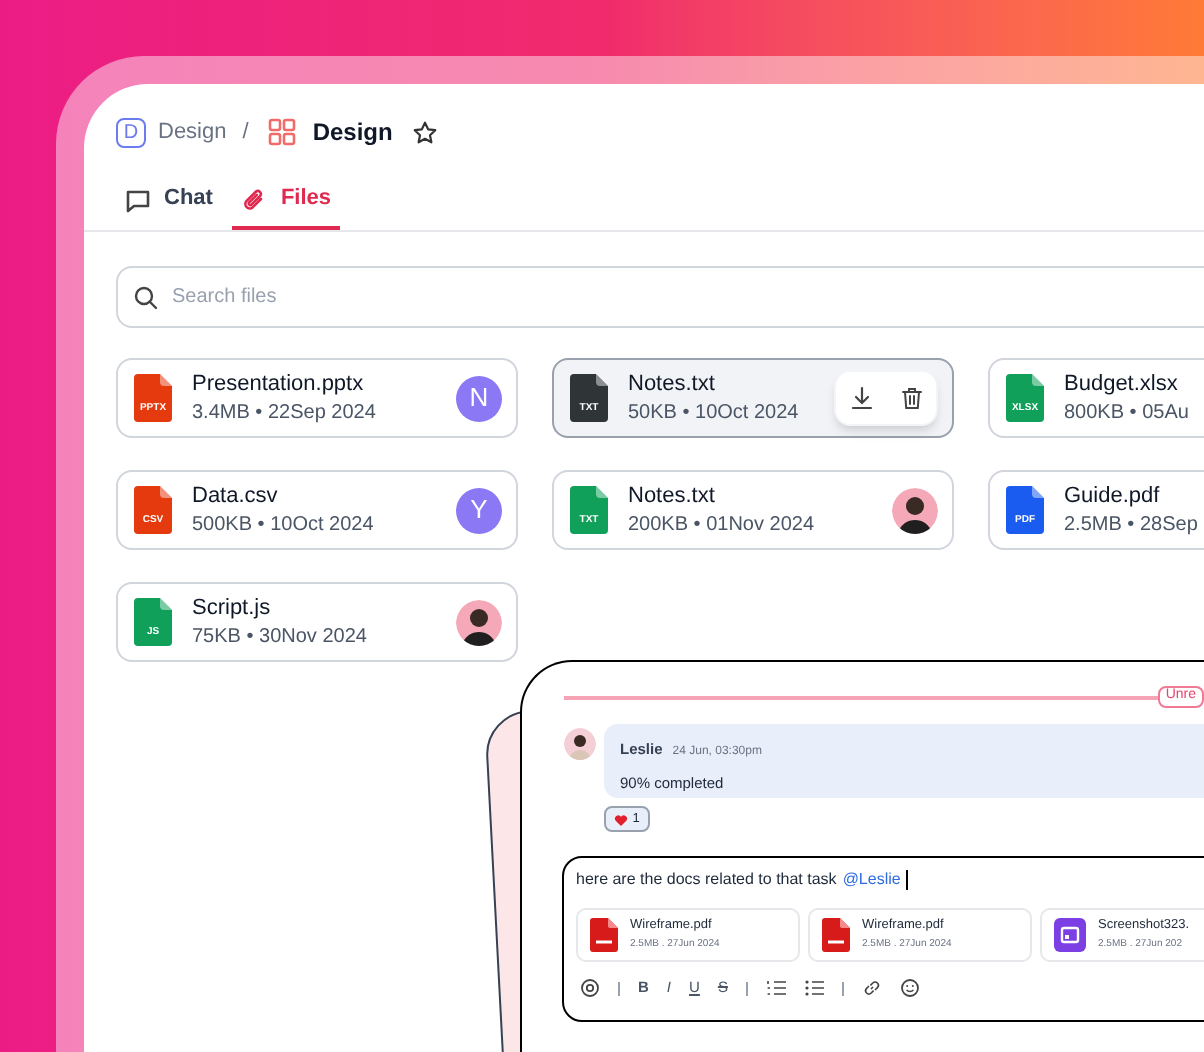 This screenshot has height=1052, width=1204. Describe the element at coordinates (1070, 935) in the screenshot. I see `image-file-icon` at that location.